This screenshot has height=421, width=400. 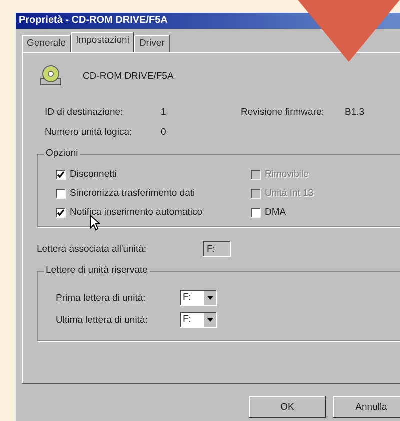 I want to click on info-value: 0, so click(x=164, y=132).